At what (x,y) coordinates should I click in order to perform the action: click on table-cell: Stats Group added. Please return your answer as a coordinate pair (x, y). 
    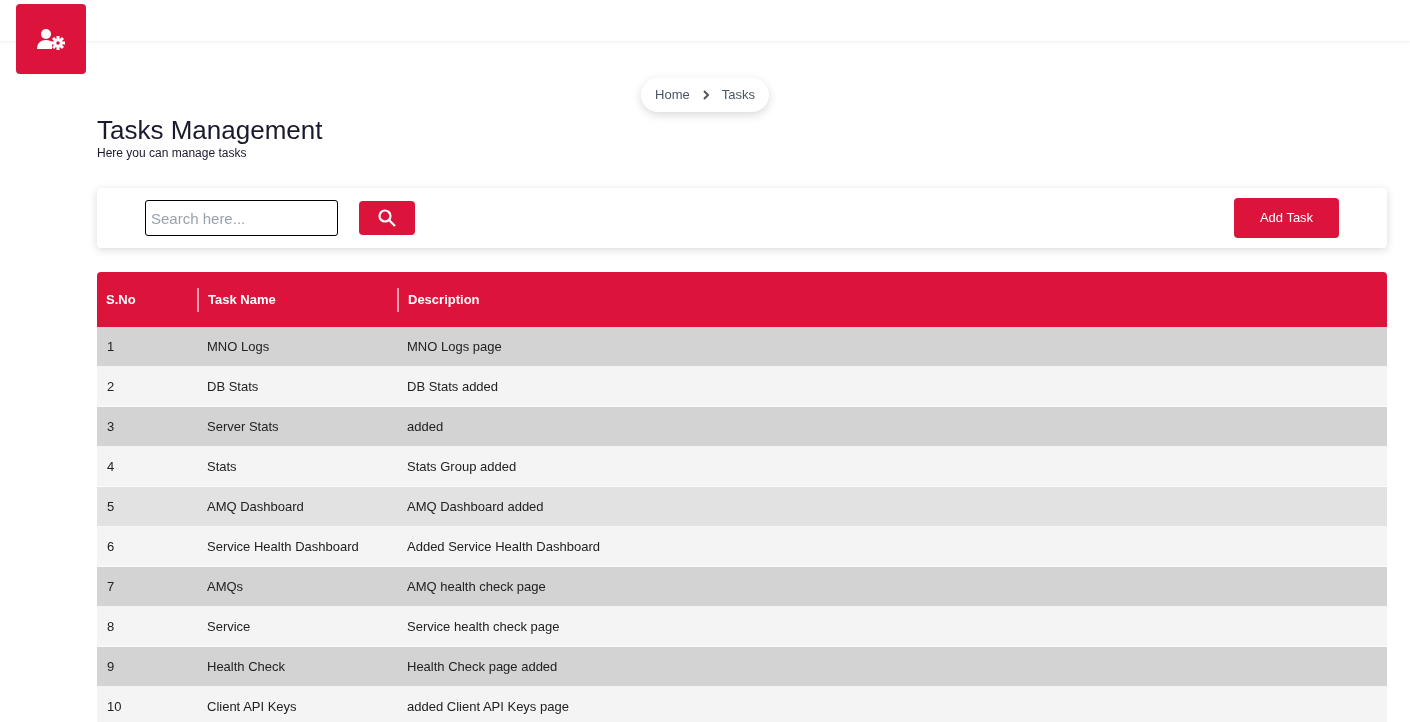
    Looking at the image, I should click on (462, 466).